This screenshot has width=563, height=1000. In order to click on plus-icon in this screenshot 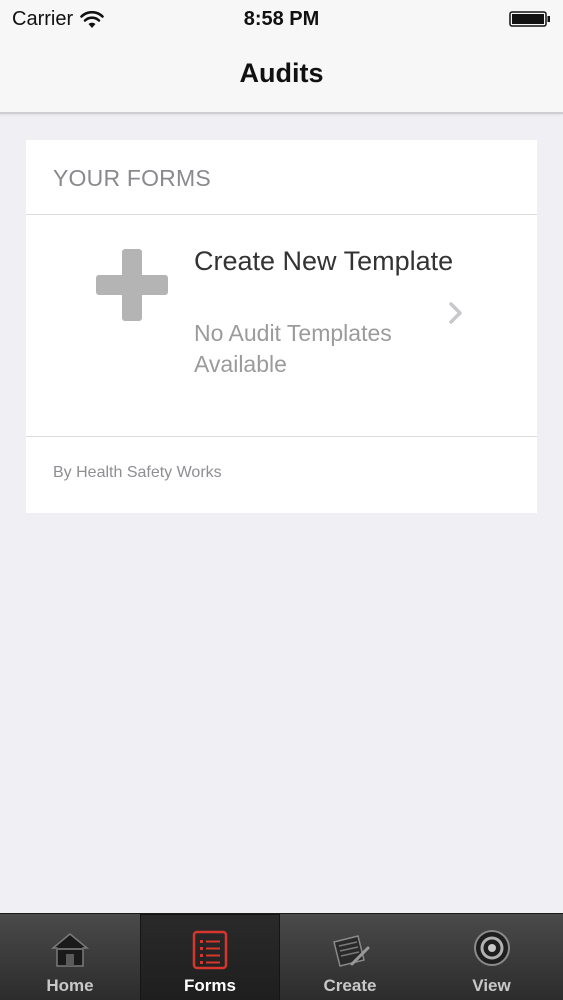, I will do `click(132, 285)`.